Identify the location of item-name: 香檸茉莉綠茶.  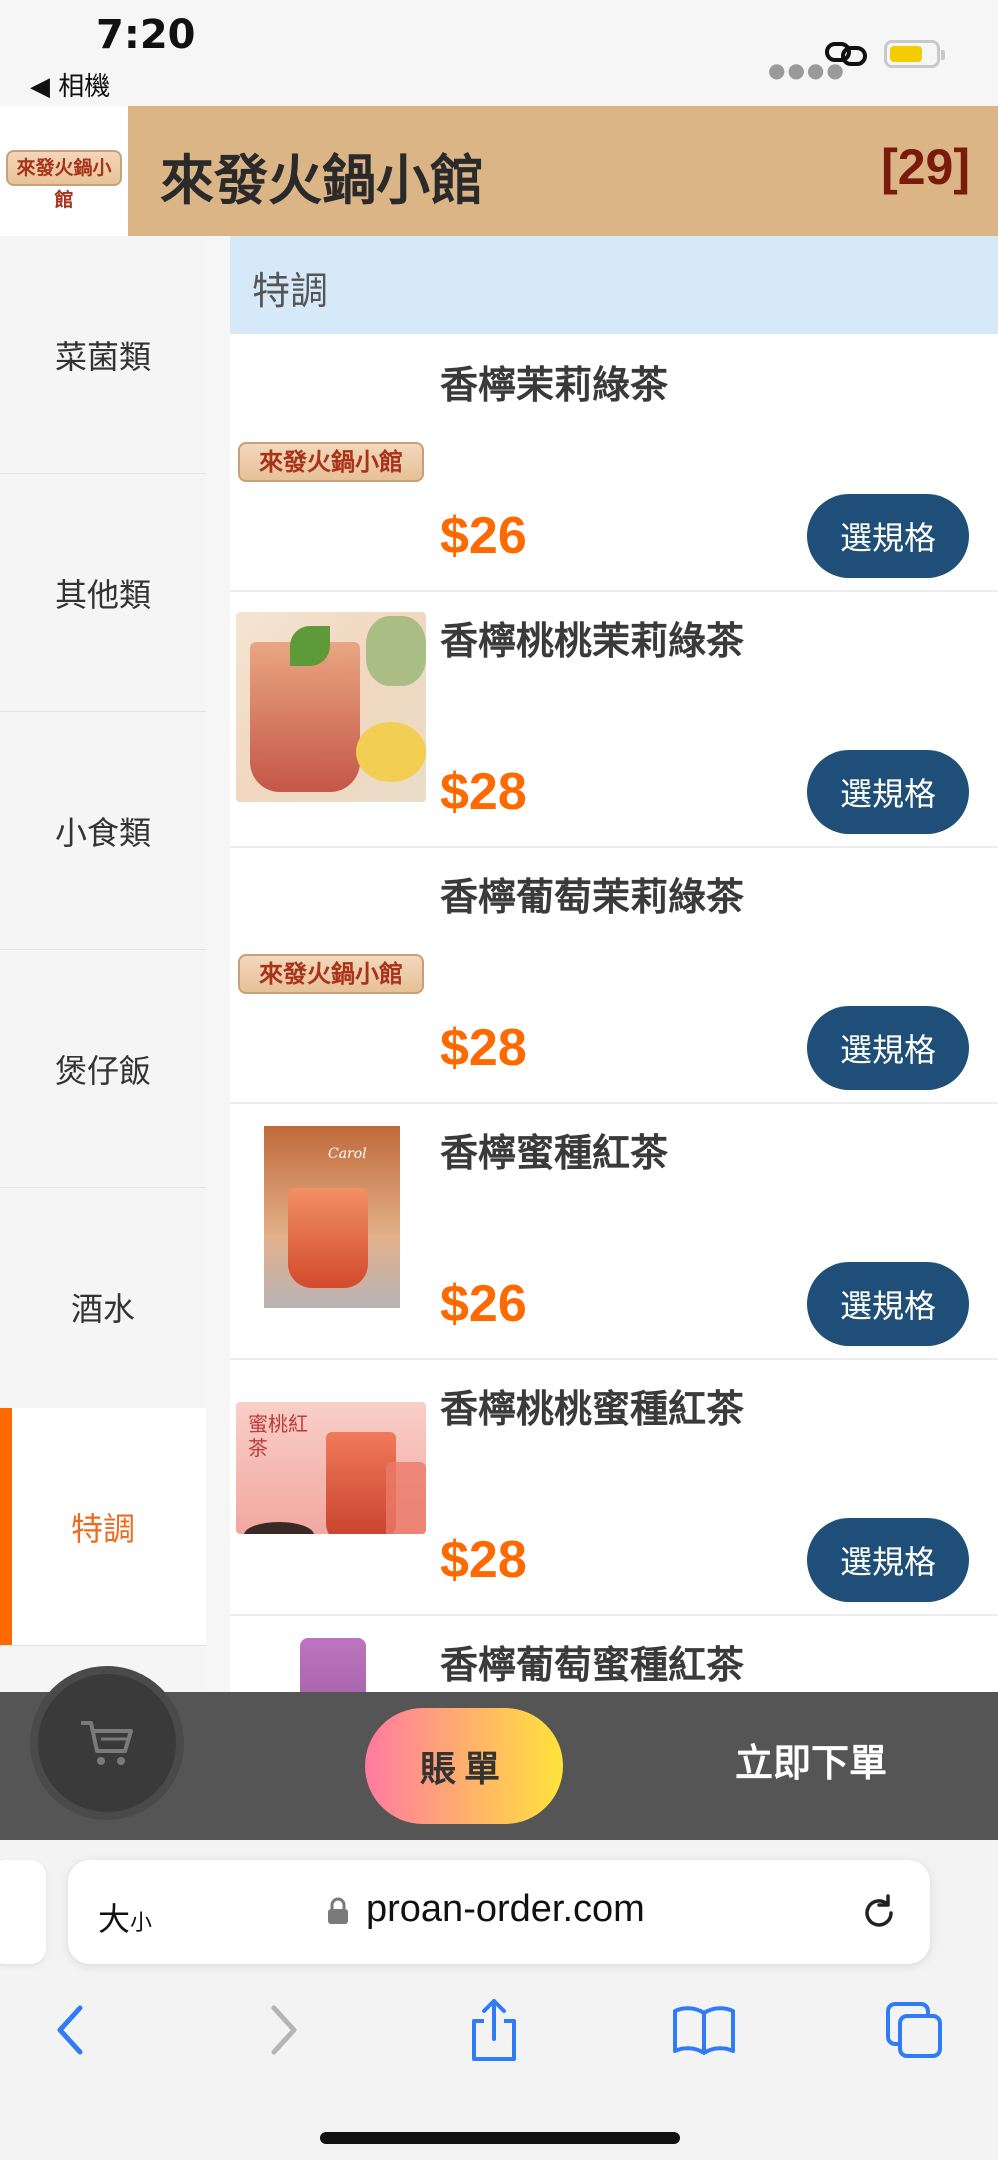
(554, 385).